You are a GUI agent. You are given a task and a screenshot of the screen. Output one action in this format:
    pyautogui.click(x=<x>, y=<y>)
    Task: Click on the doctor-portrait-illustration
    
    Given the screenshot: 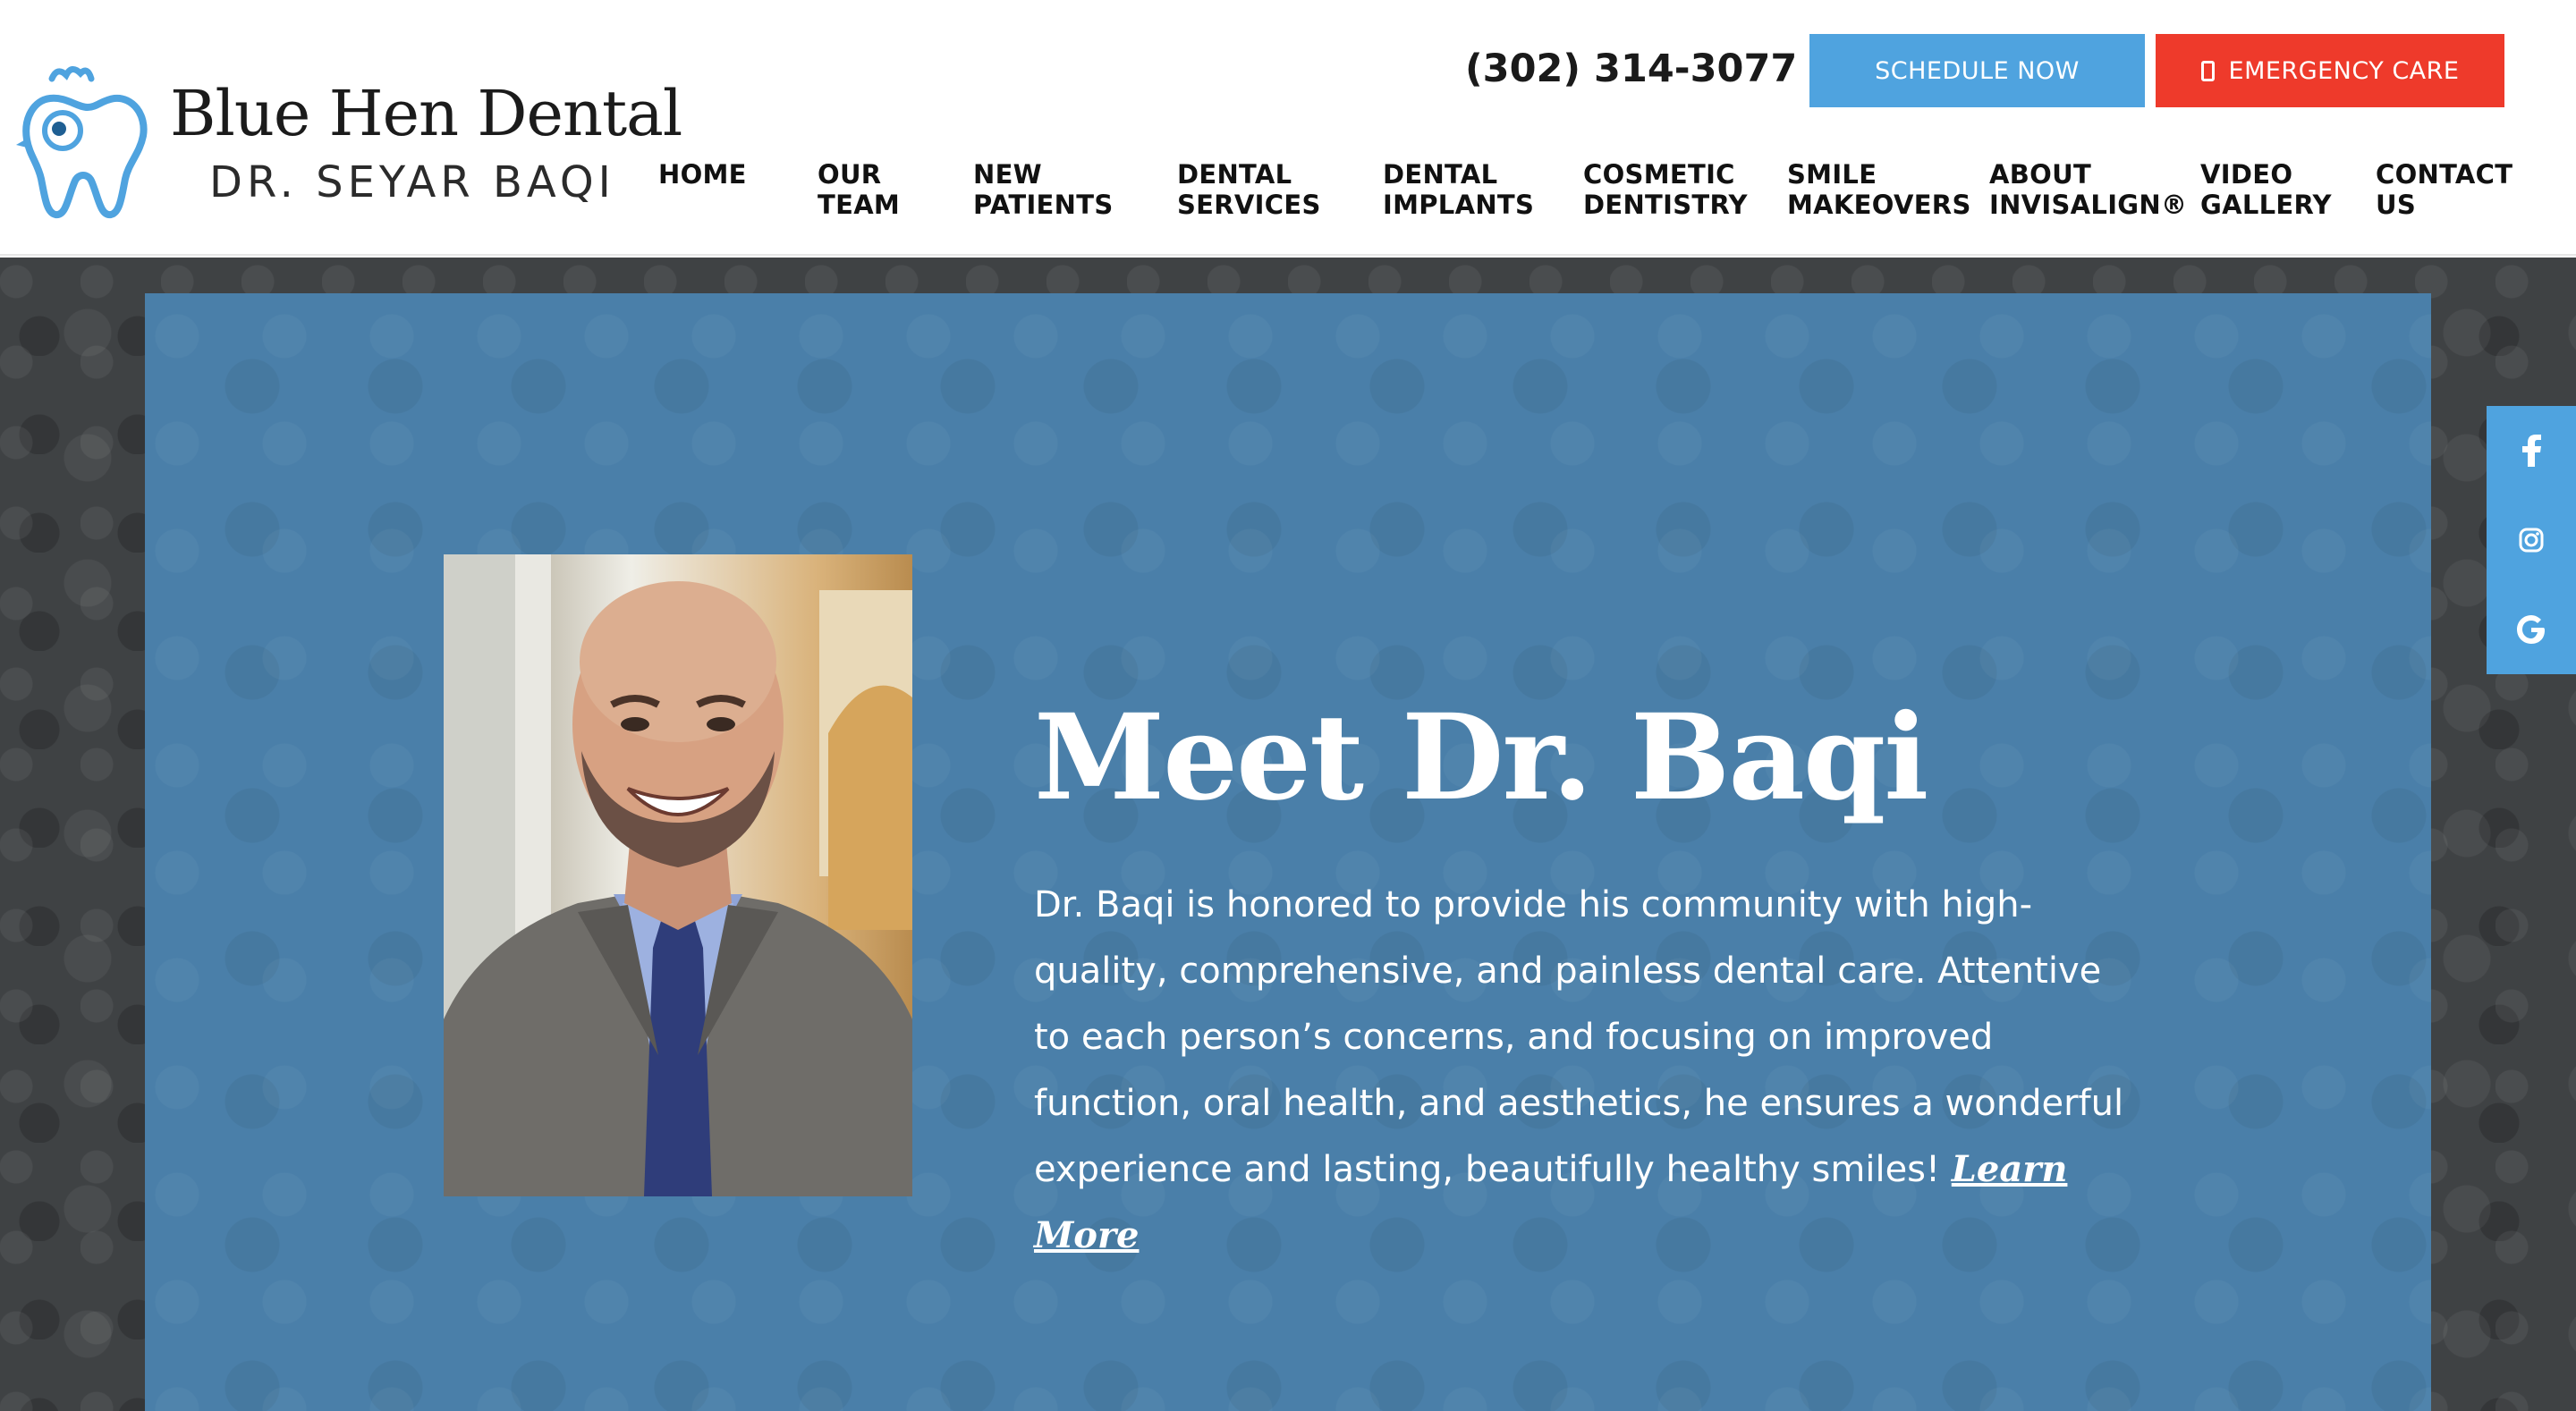 What is the action you would take?
    pyautogui.click(x=678, y=875)
    